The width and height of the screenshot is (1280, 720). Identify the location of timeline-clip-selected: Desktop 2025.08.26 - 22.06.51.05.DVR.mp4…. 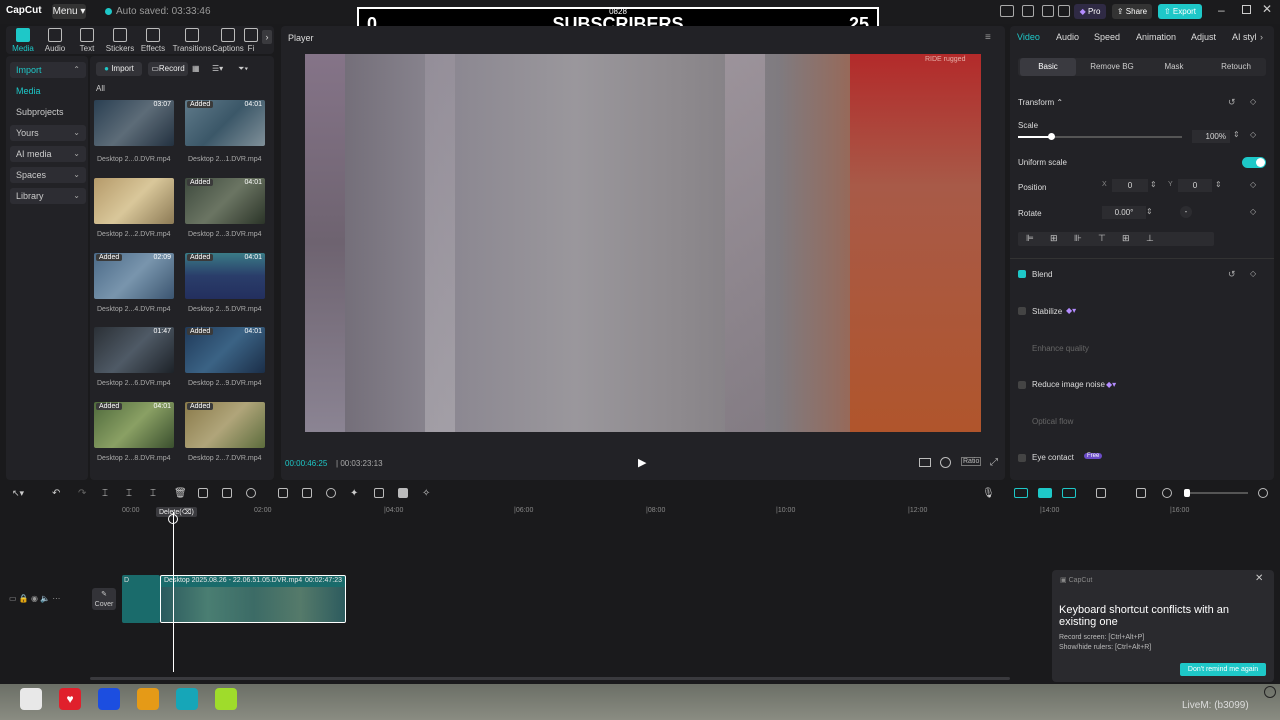
(253, 599).